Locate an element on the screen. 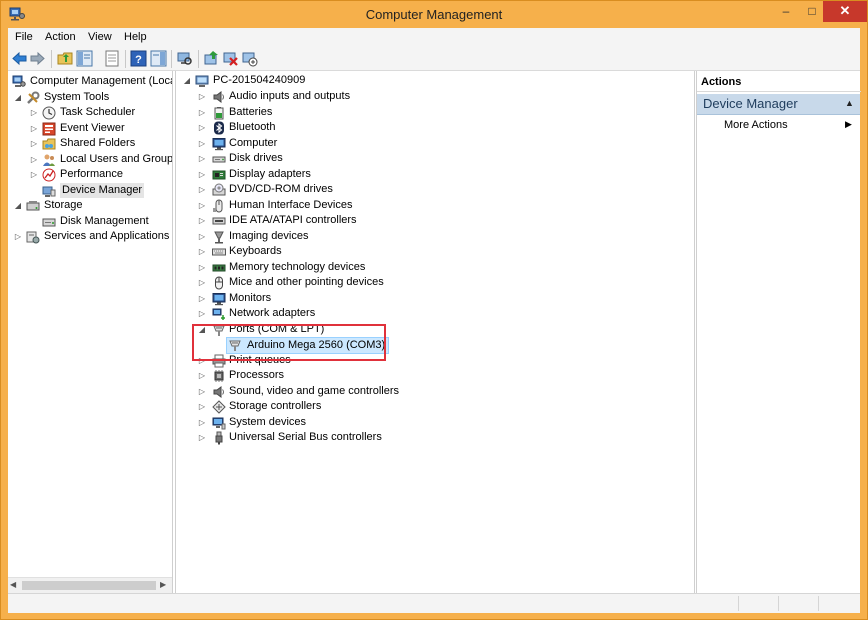  expand-arrow-icon: ◢ is located at coordinates (187, 80).